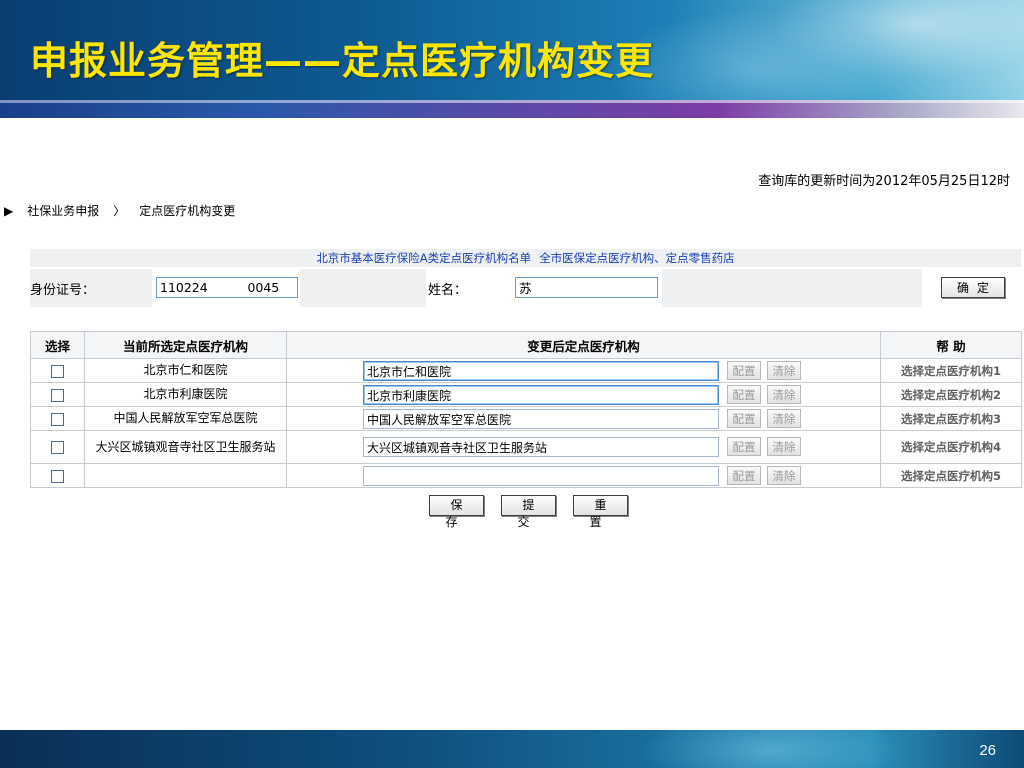 This screenshot has width=1024, height=768. Describe the element at coordinates (448, 290) in the screenshot. I see `name-label: 姓名：` at that location.